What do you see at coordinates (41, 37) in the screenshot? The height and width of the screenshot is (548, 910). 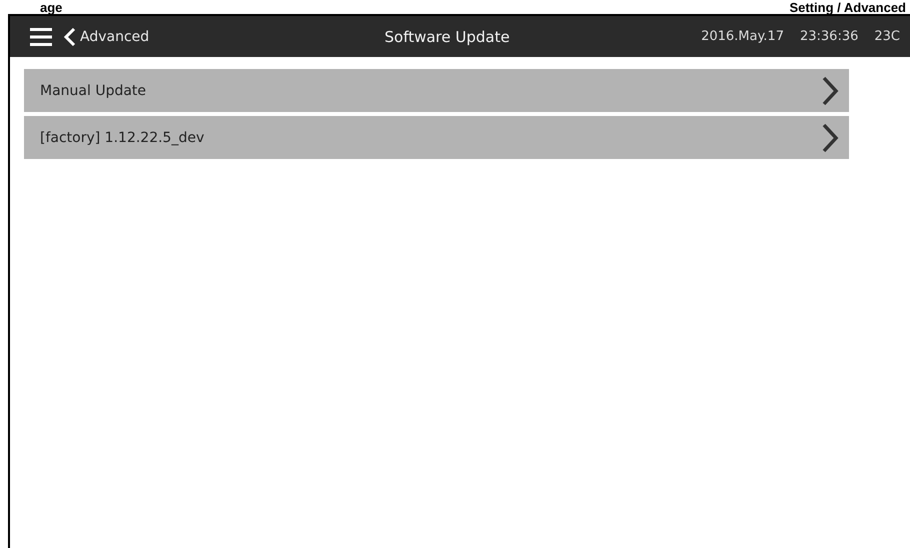 I see `menu-icon` at bounding box center [41, 37].